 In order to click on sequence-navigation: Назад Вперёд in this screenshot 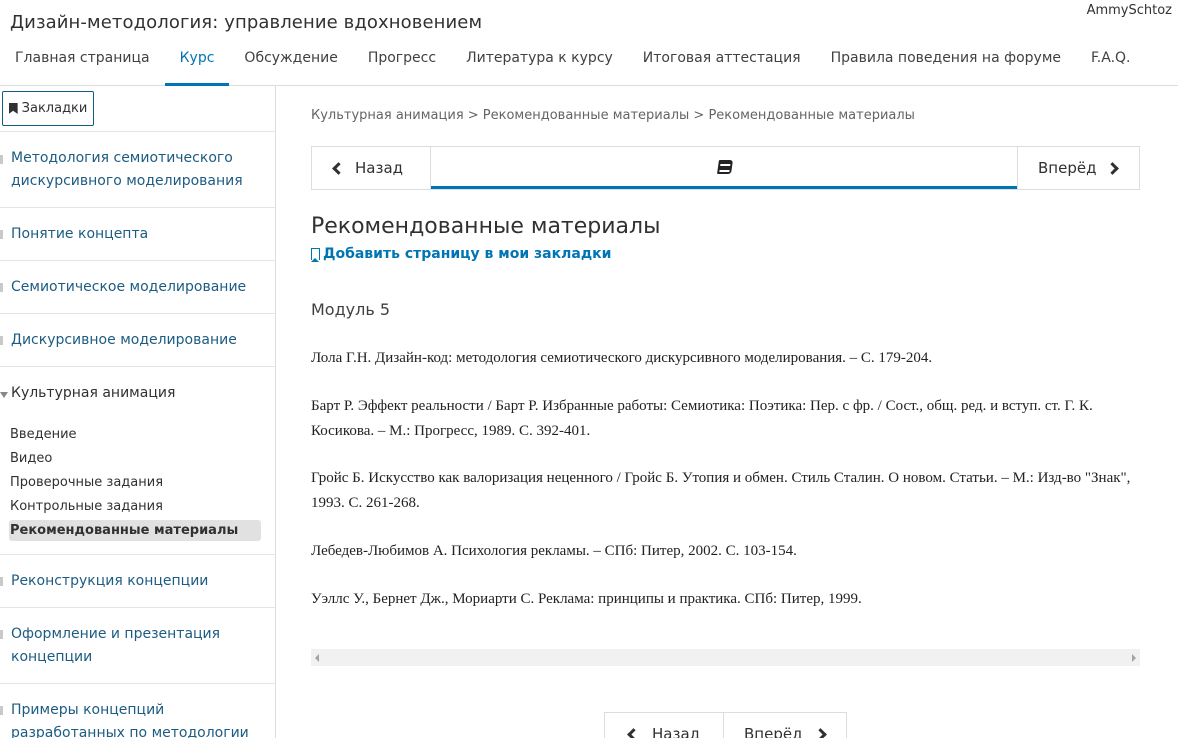, I will do `click(725, 168)`.